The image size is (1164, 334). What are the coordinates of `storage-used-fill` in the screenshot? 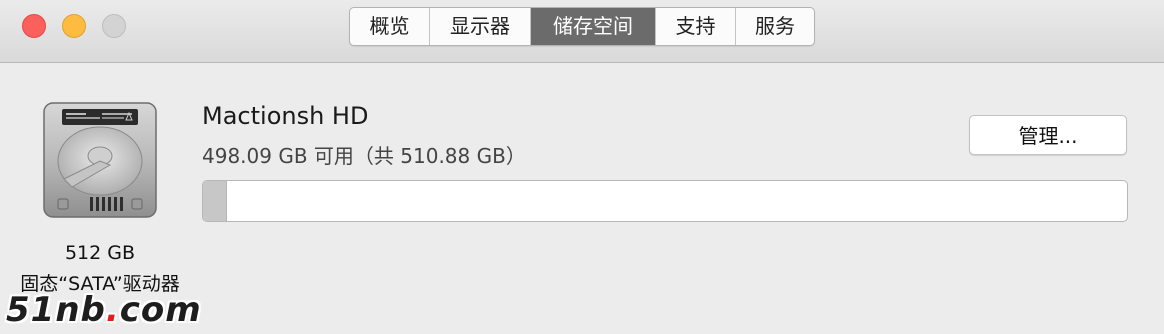 It's located at (215, 201).